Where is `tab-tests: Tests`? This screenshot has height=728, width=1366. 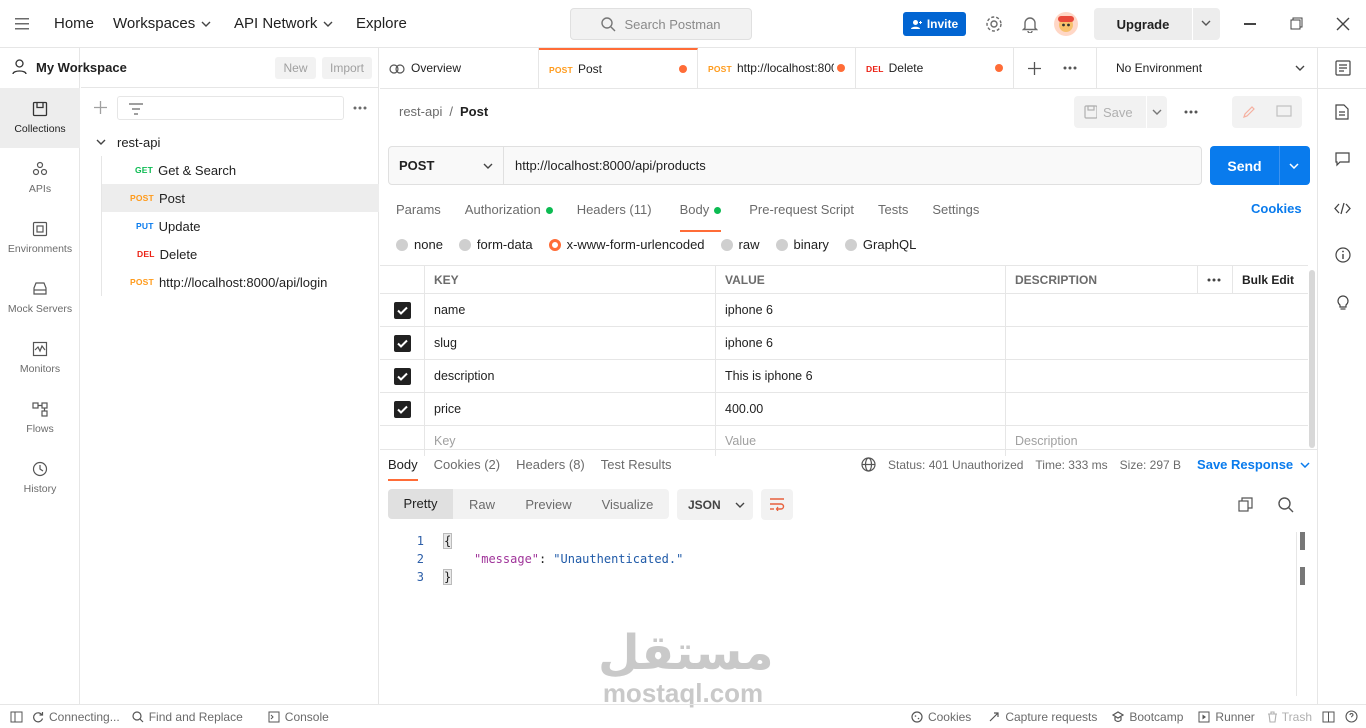
tab-tests: Tests is located at coordinates (893, 209).